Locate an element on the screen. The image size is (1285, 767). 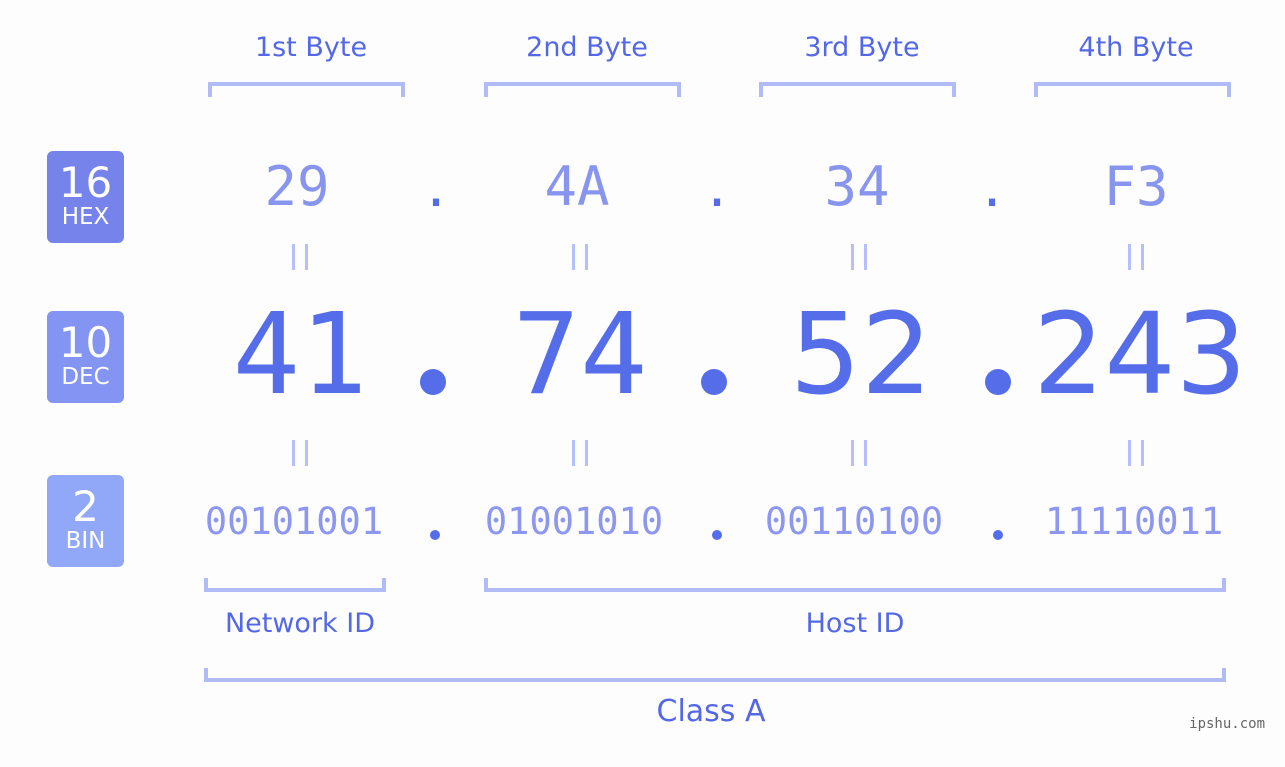
dec-byte-1: 41 is located at coordinates (300, 355).